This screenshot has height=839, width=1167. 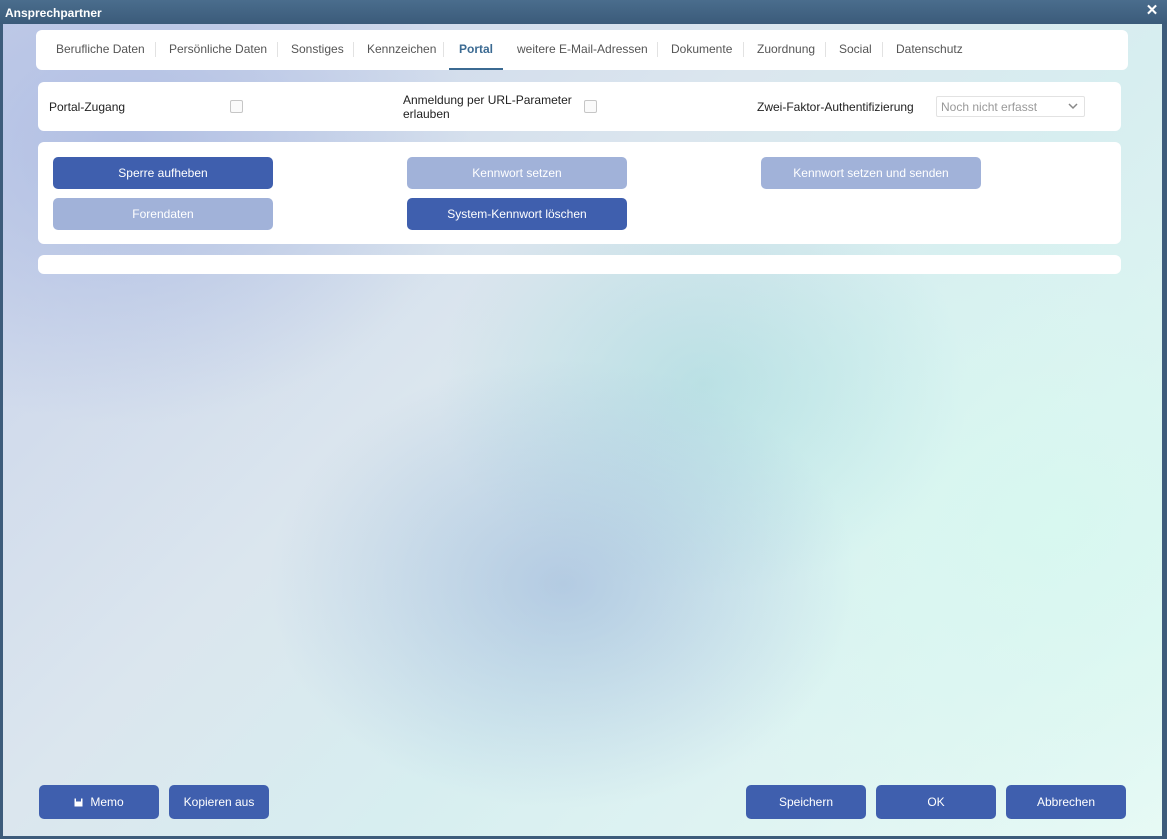 What do you see at coordinates (590, 106) in the screenshot?
I see `url-login-checkbox` at bounding box center [590, 106].